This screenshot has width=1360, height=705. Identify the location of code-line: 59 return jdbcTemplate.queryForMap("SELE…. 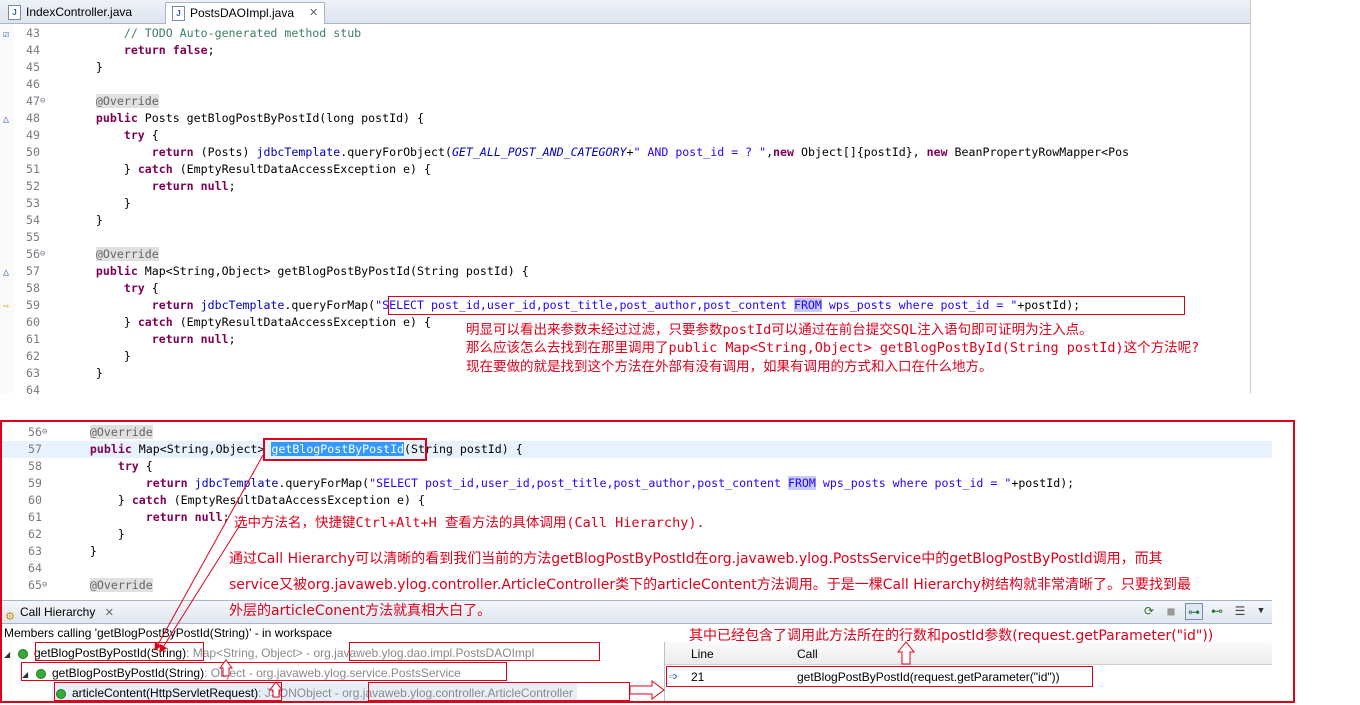
(637, 483).